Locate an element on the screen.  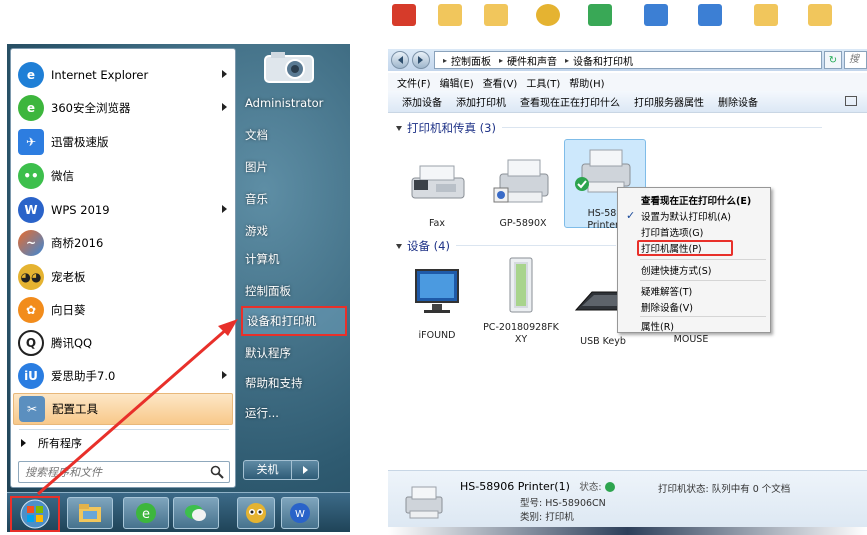
ctx-printing-preferences: 打印首选项(G) is located at coordinates (694, 232).